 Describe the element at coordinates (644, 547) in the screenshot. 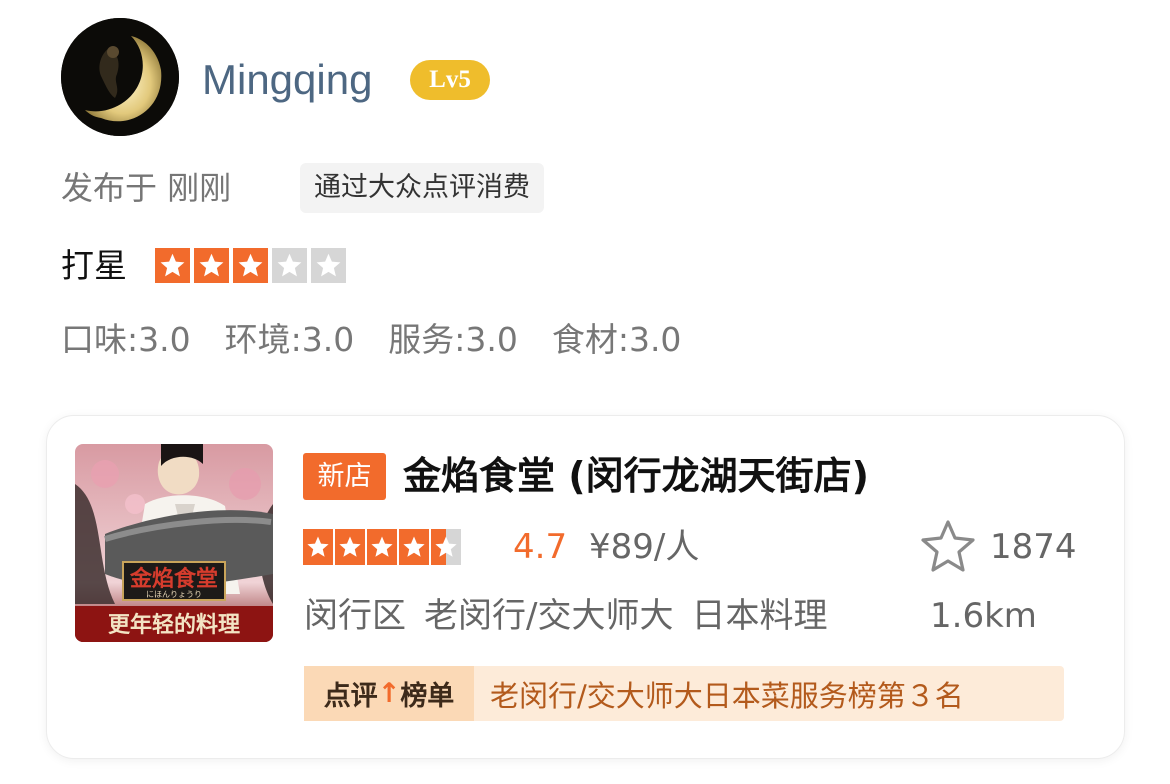

I see `shop-price: ¥89/人` at that location.